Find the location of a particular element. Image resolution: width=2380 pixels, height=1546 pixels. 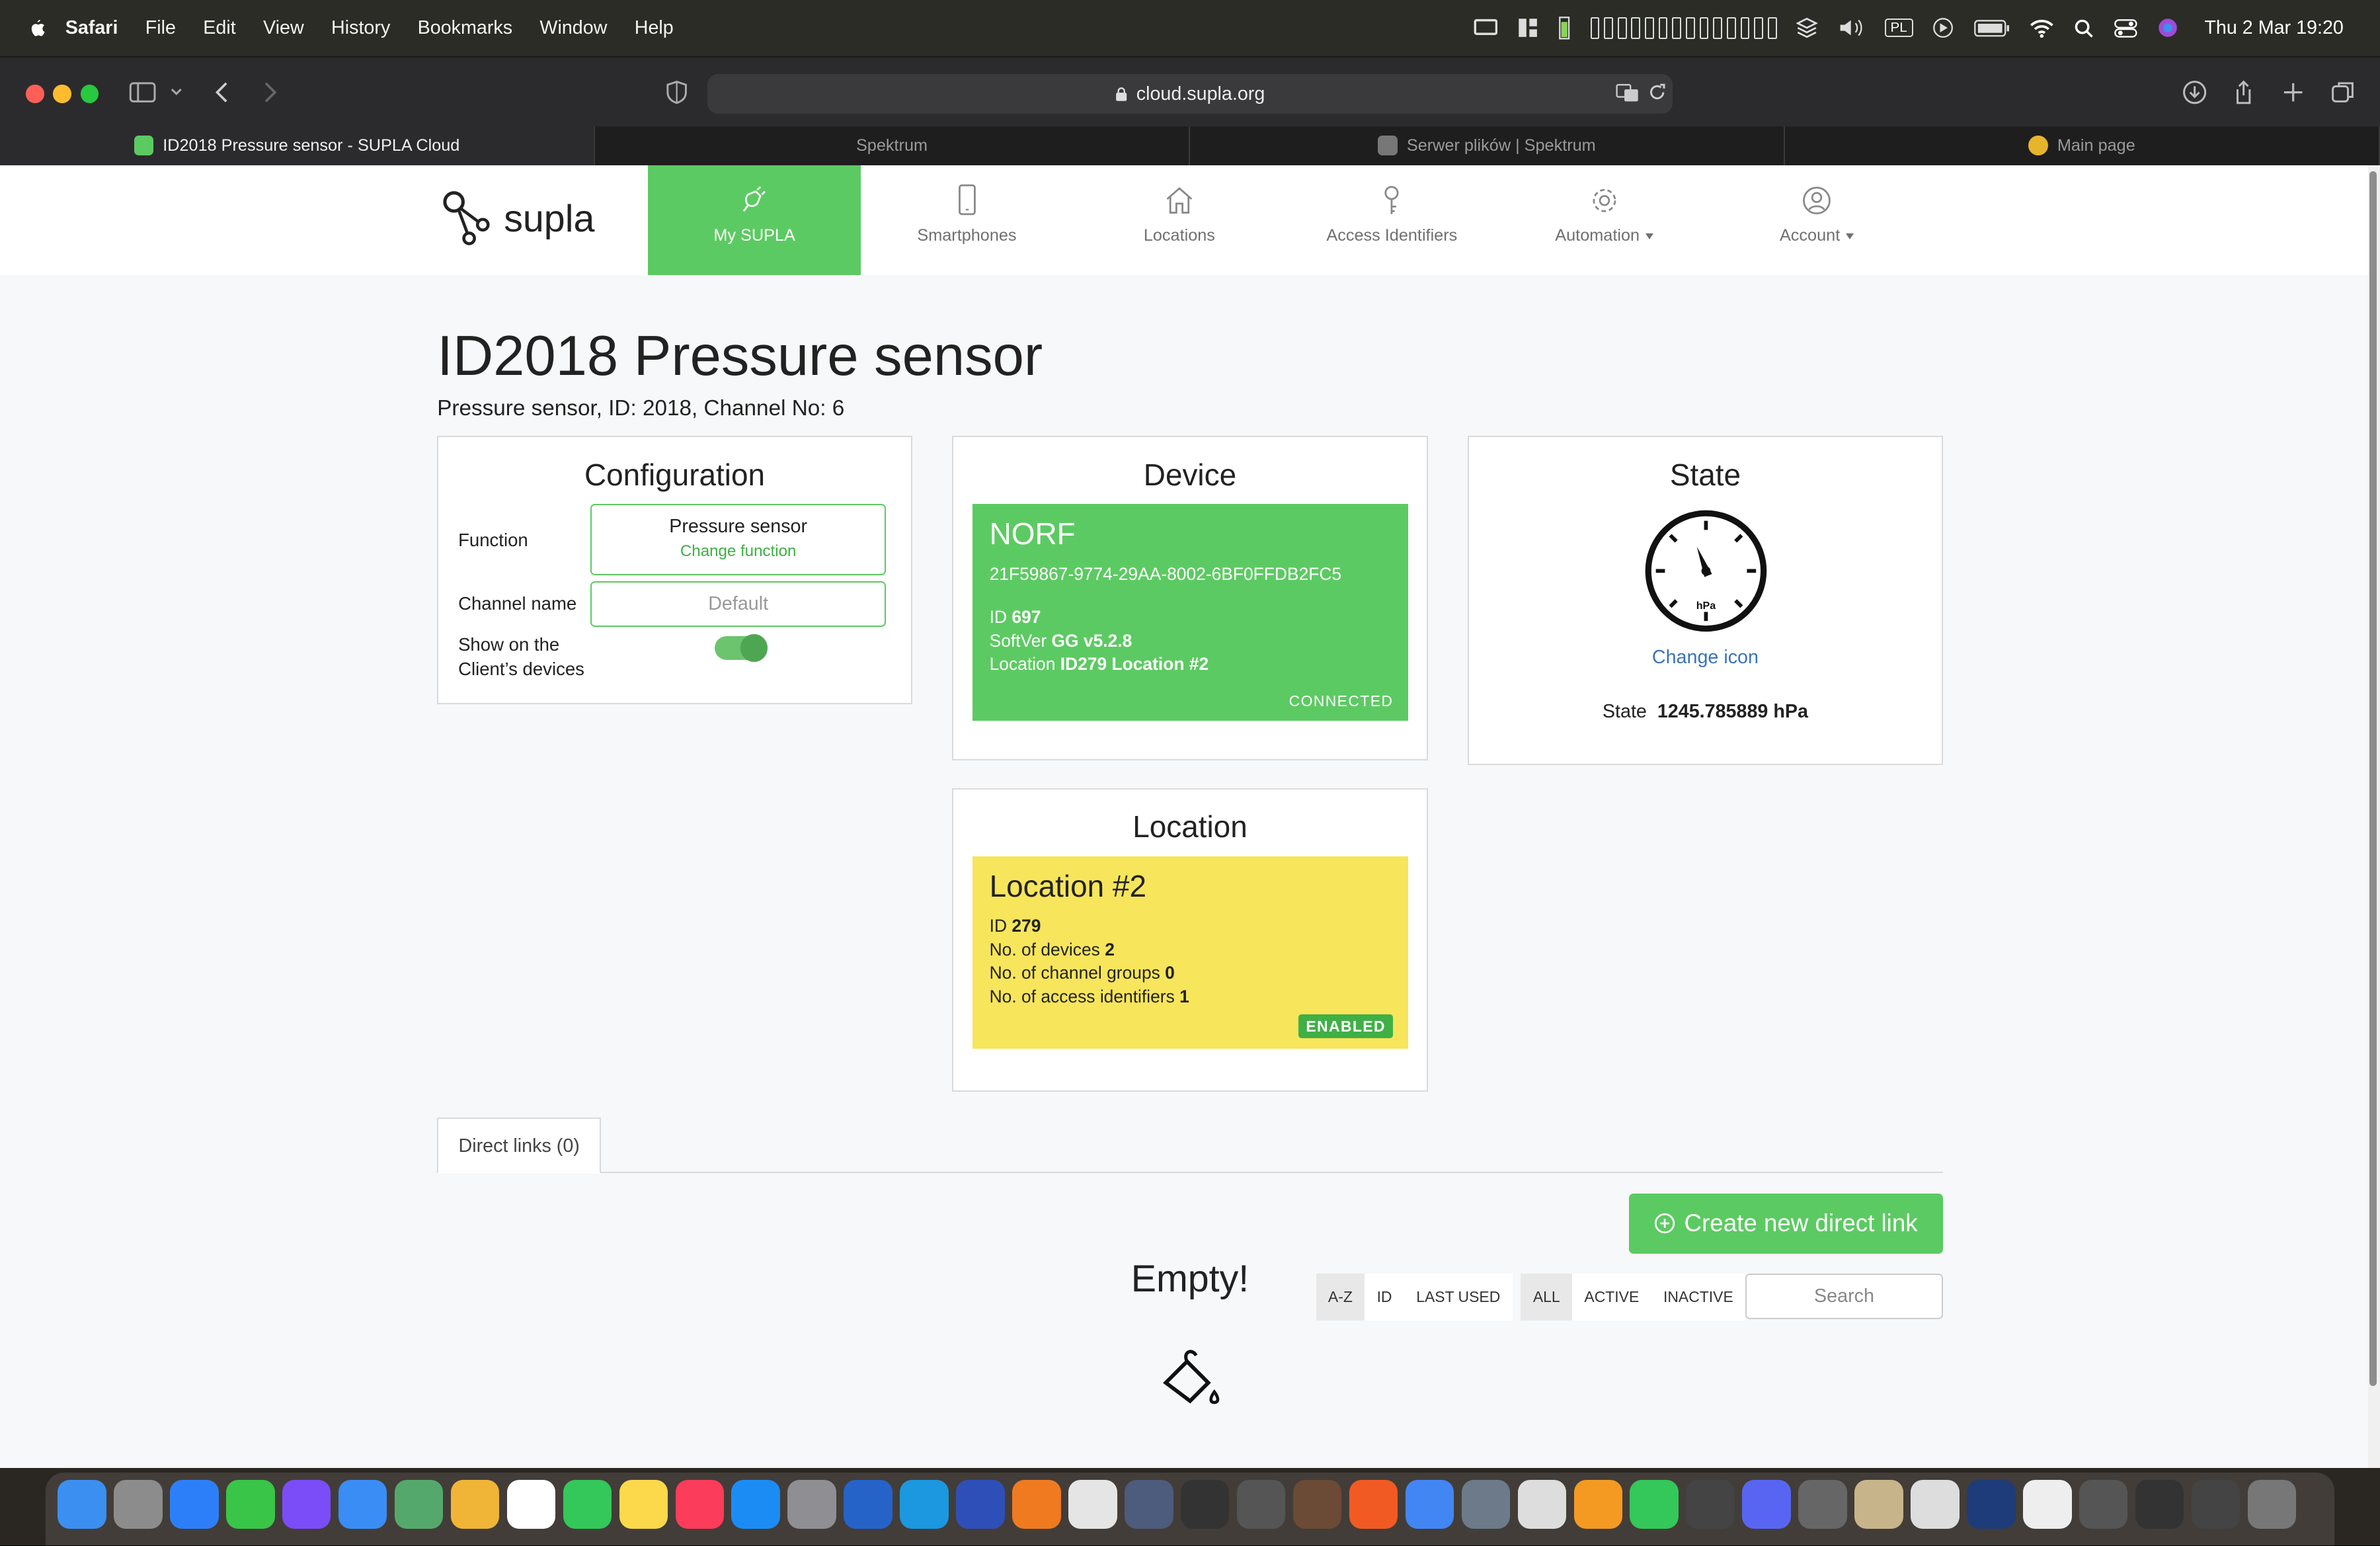

safari-icon is located at coordinates (194, 1504).